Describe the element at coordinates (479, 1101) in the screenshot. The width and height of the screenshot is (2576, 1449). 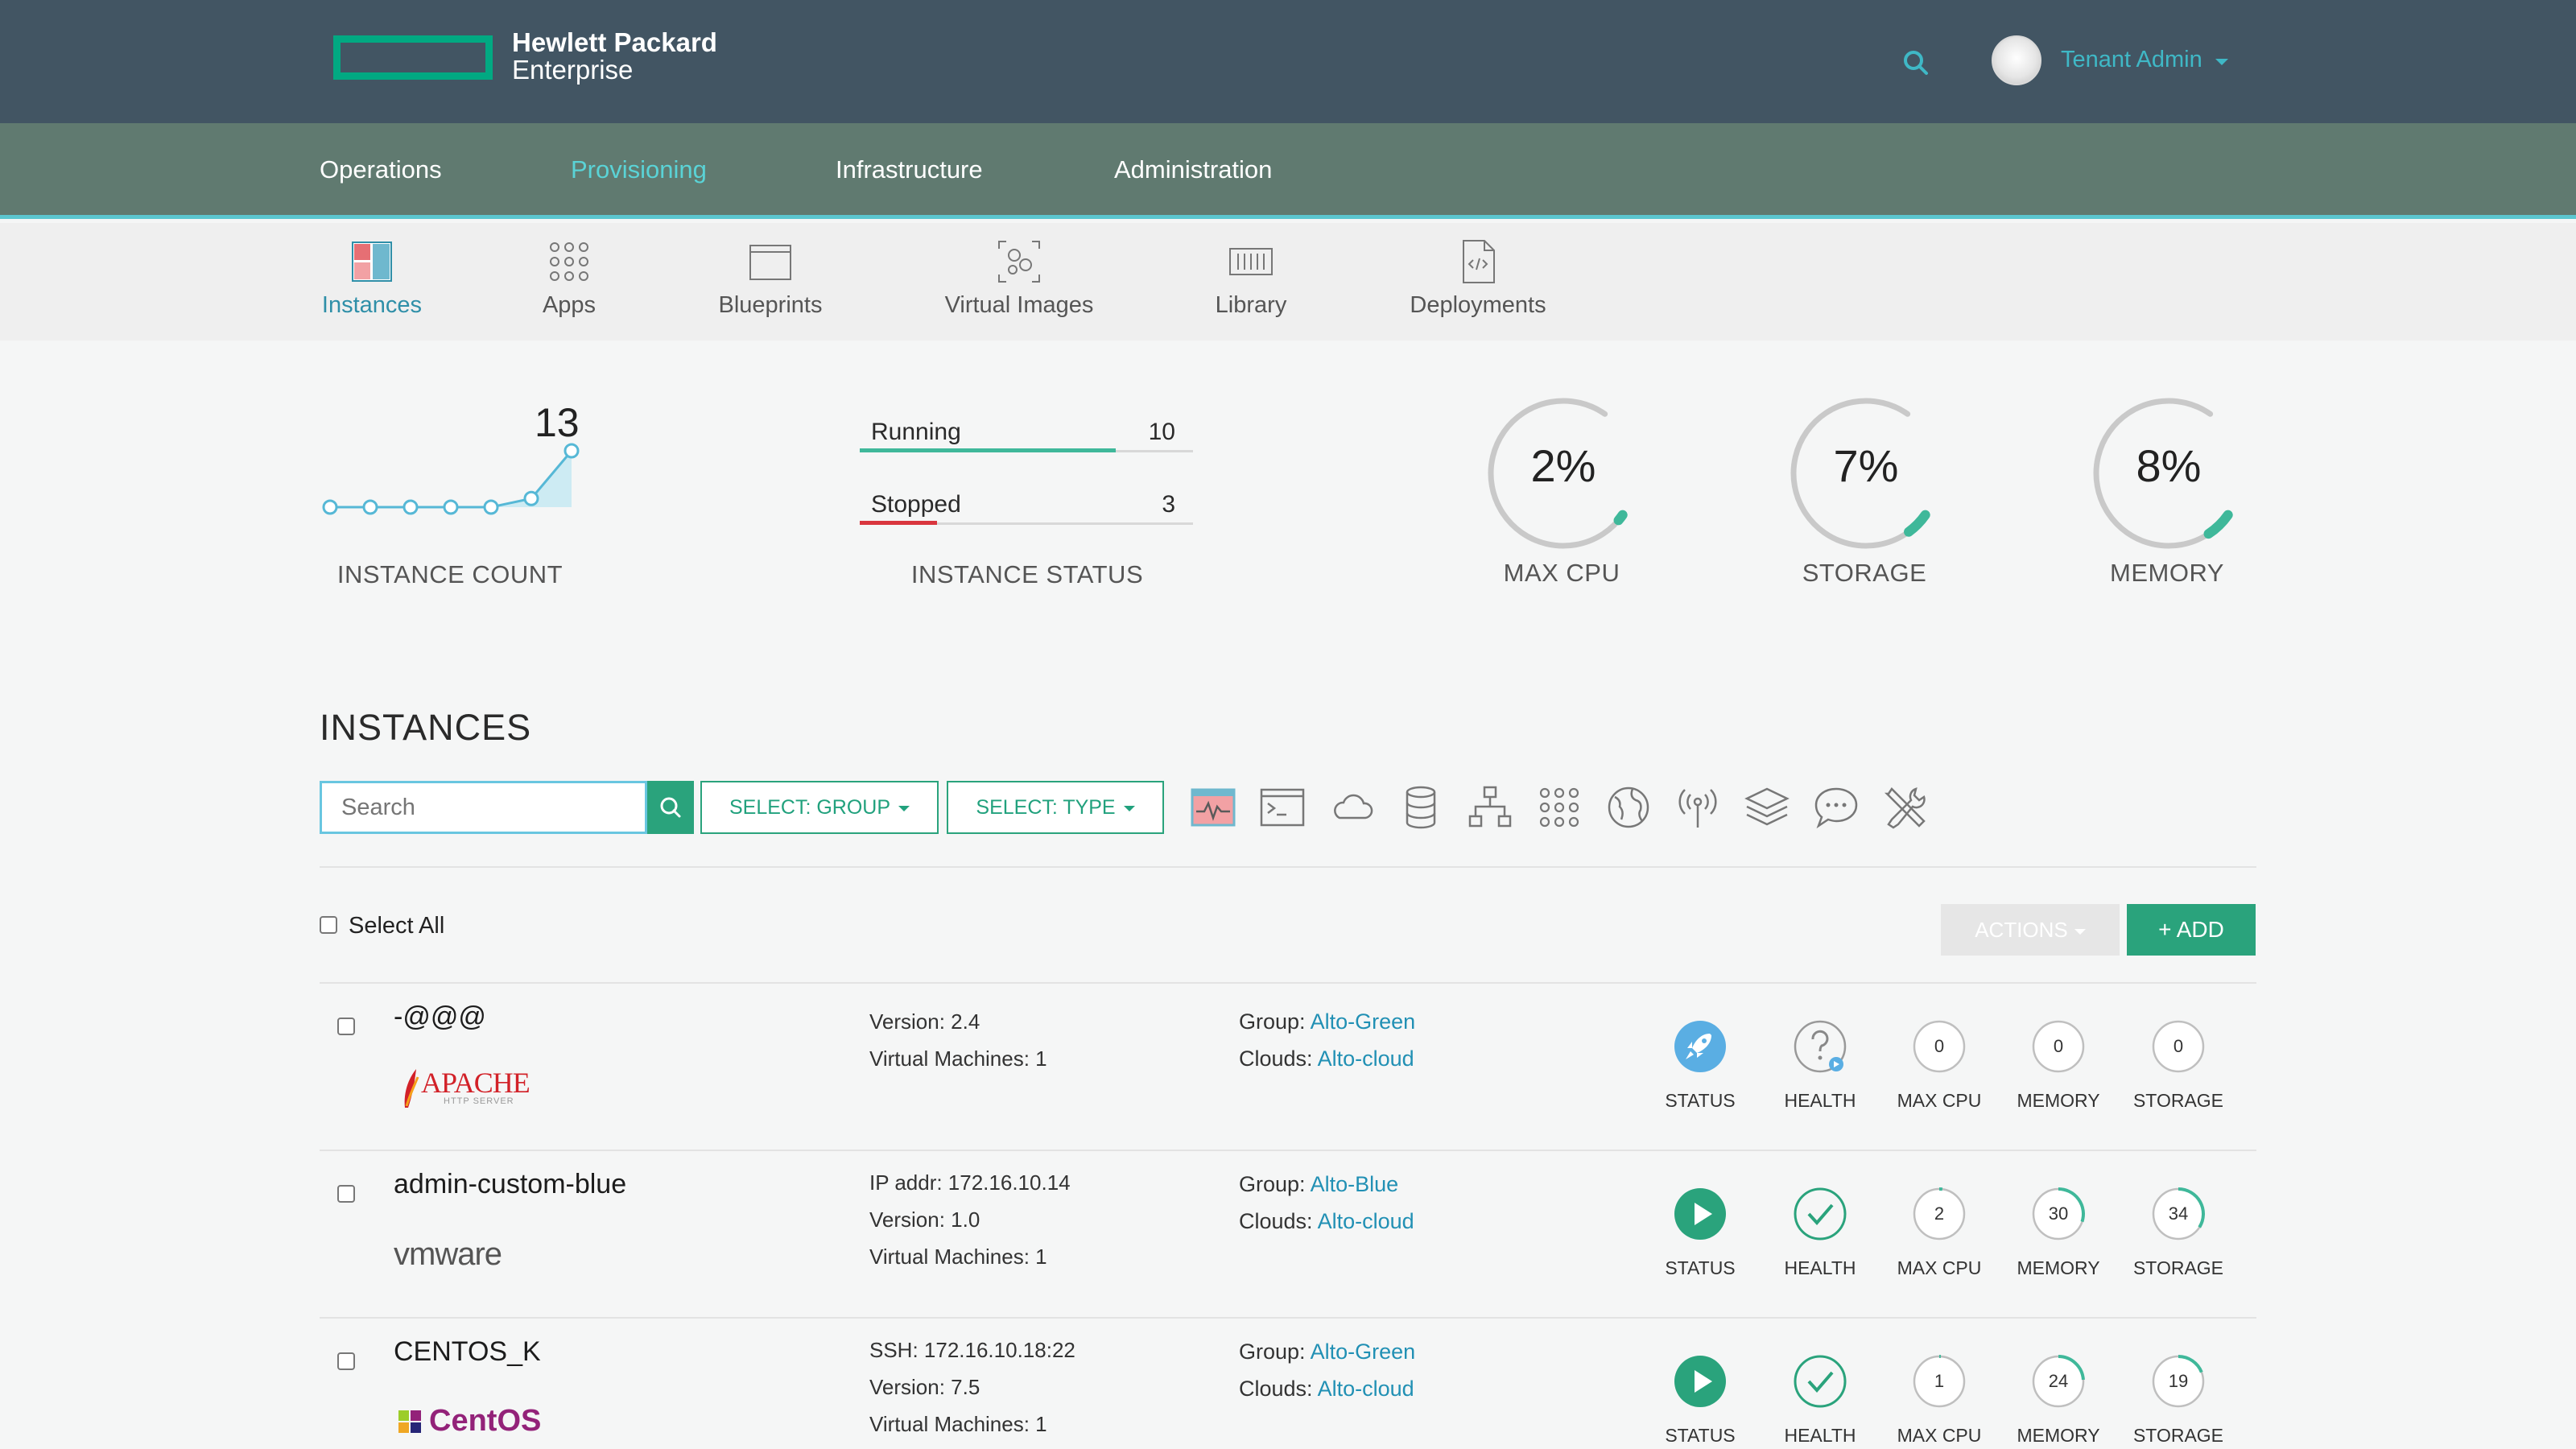
I see `apache-logo-subtext: HTTP SERVER` at that location.